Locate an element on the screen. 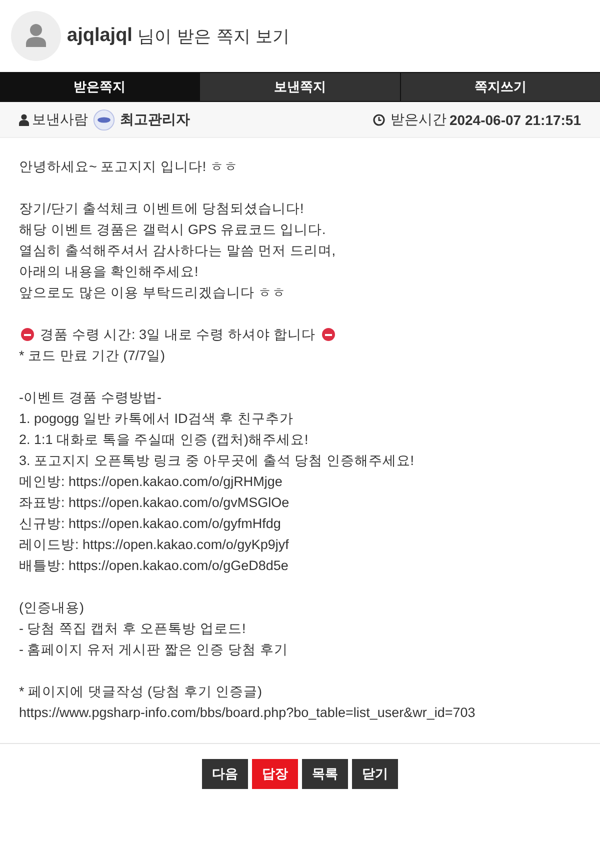  sender-name: 최고관리자 is located at coordinates (155, 119).